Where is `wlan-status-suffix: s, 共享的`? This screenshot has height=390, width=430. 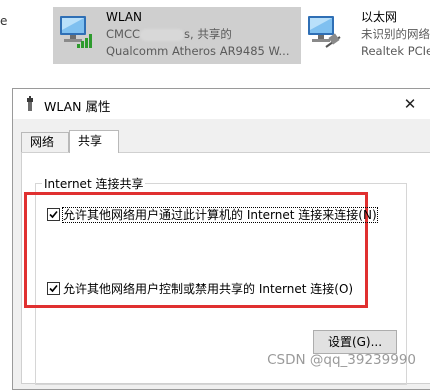
wlan-status-suffix: s, 共享的 is located at coordinates (208, 34).